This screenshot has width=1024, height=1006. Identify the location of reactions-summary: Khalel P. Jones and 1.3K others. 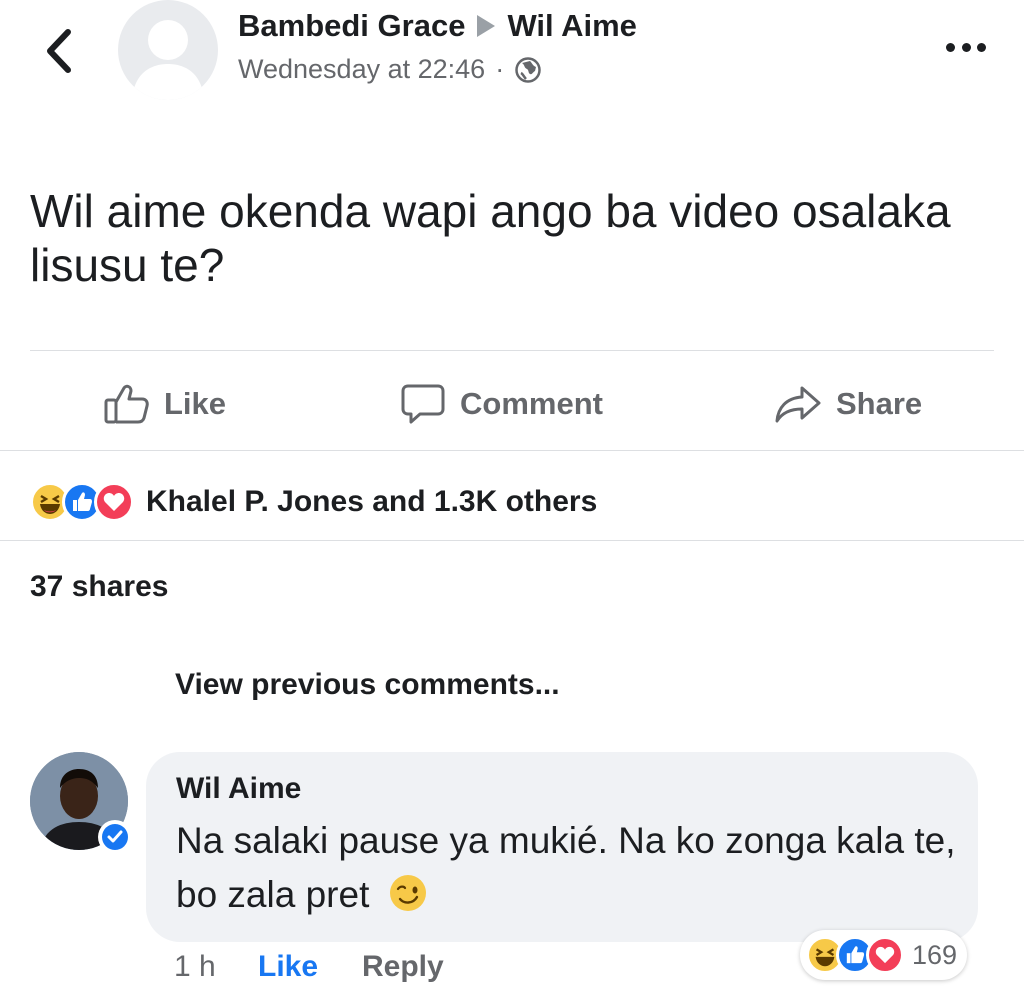
(313, 502).